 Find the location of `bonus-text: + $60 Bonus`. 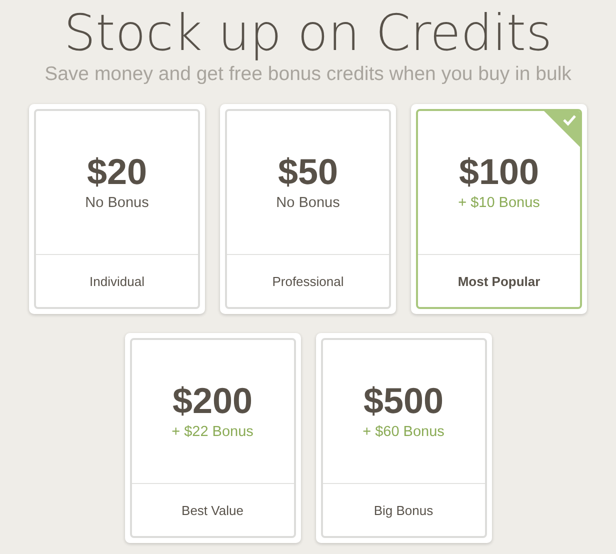

bonus-text: + $60 Bonus is located at coordinates (403, 432).